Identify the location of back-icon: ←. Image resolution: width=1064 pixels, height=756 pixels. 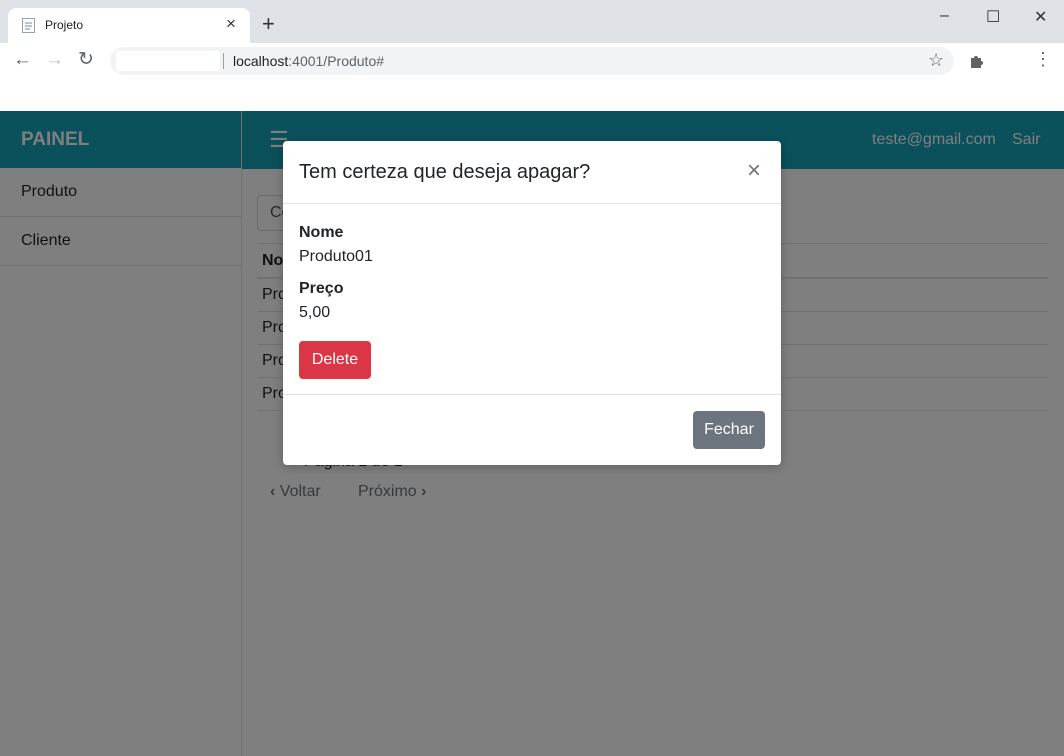
(22, 60).